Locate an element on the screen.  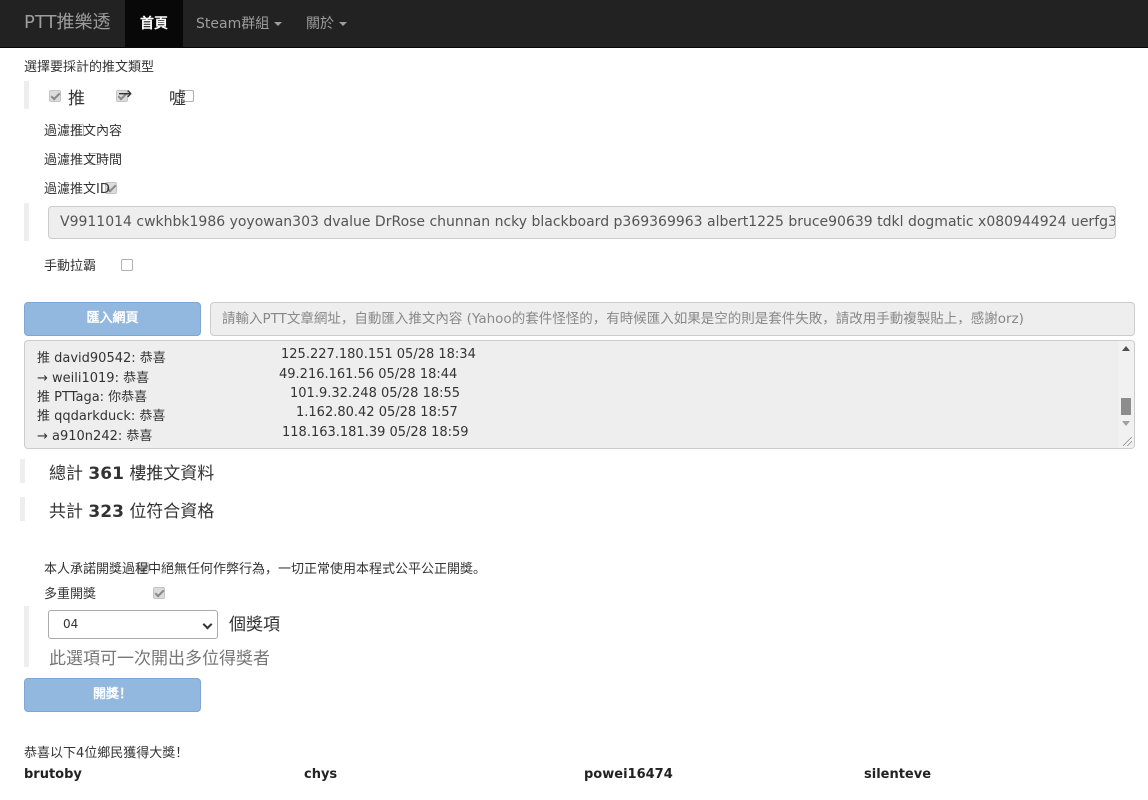
multi-draw-hint: 此選項可一次開出多位得獎者 is located at coordinates (159, 659).